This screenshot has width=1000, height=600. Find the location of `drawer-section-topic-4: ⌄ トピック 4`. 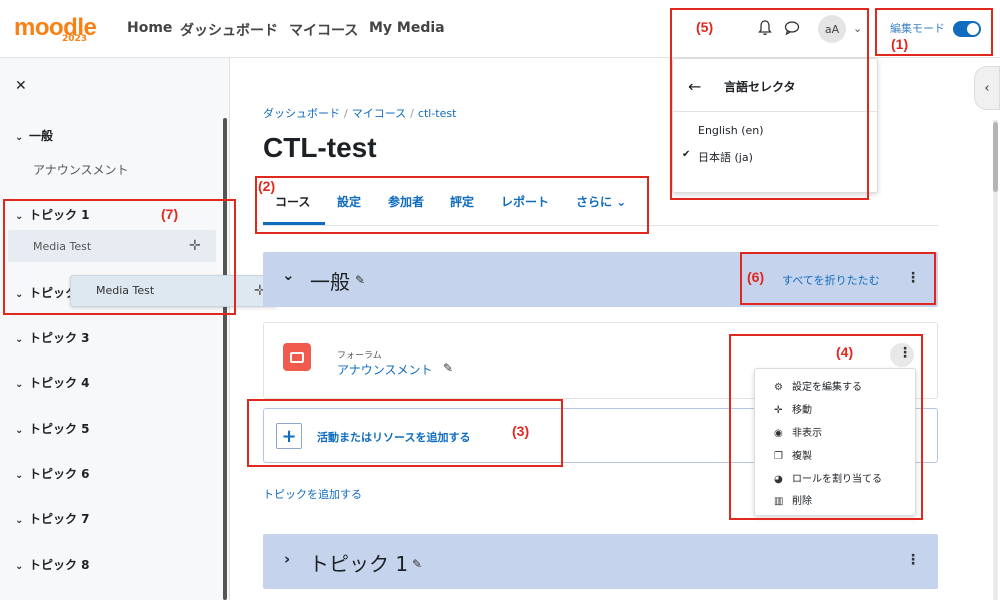

drawer-section-topic-4: ⌄ トピック 4 is located at coordinates (52, 382).